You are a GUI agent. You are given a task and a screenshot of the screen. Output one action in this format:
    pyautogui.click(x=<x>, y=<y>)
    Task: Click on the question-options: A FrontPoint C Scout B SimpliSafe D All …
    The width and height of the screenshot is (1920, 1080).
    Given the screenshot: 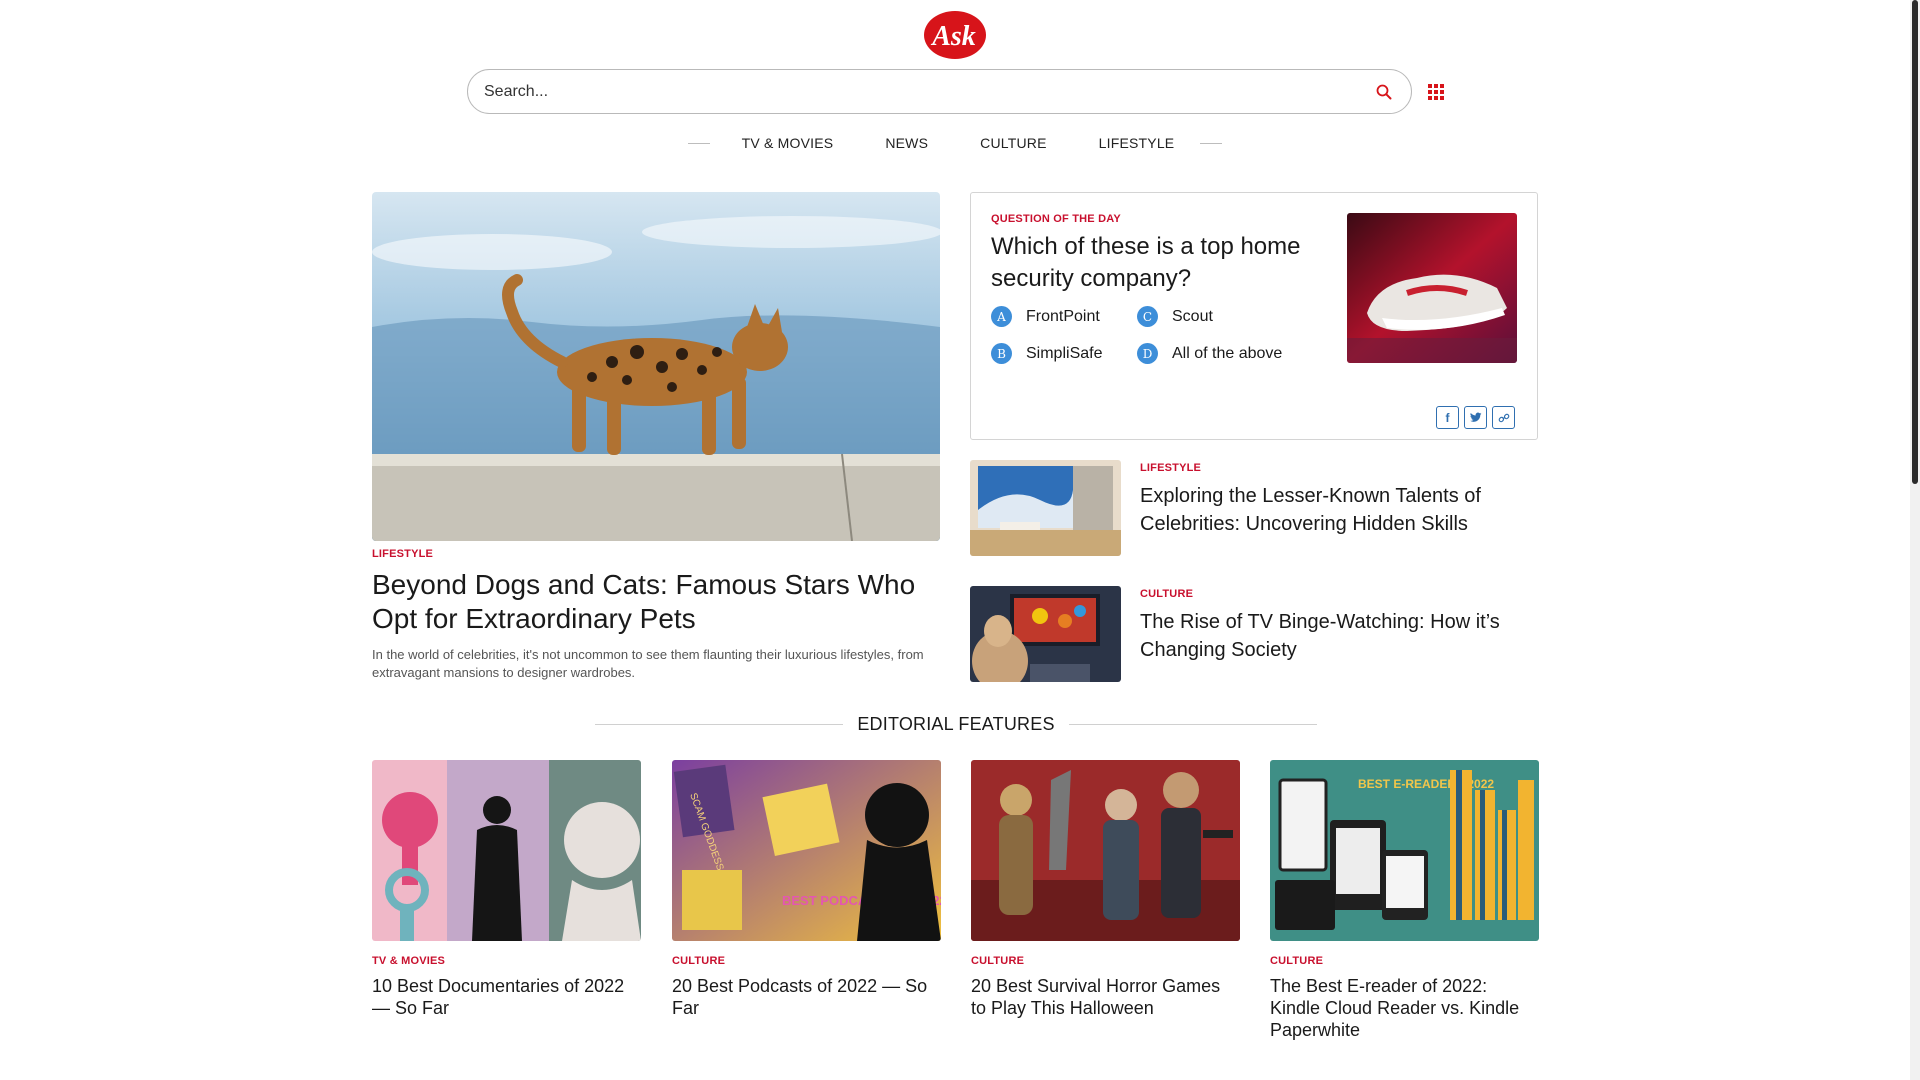 What is the action you would take?
    pyautogui.click(x=1164, y=335)
    